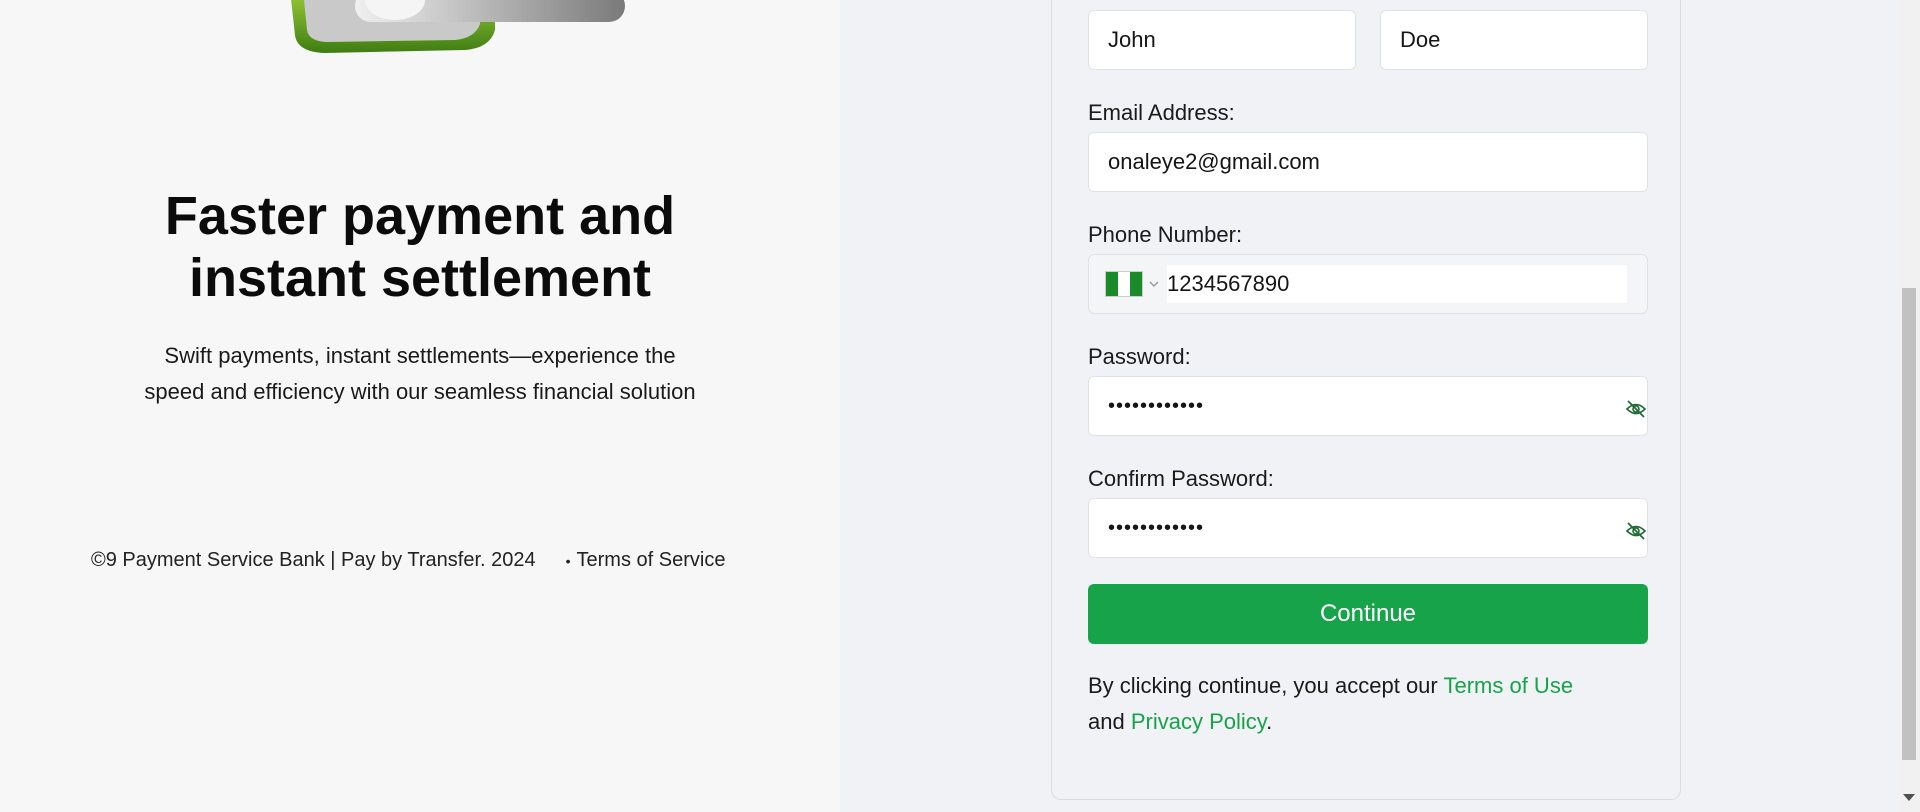 This screenshot has height=812, width=1920. Describe the element at coordinates (1909, 524) in the screenshot. I see `scrollbar-thumb` at that location.